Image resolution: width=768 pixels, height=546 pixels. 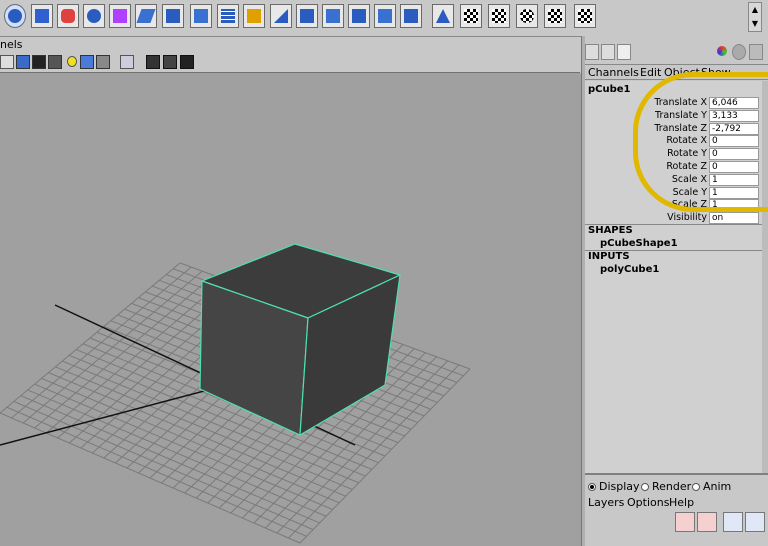 What do you see at coordinates (624, 52) in the screenshot?
I see `attribute-editor-toggle-icon` at bounding box center [624, 52].